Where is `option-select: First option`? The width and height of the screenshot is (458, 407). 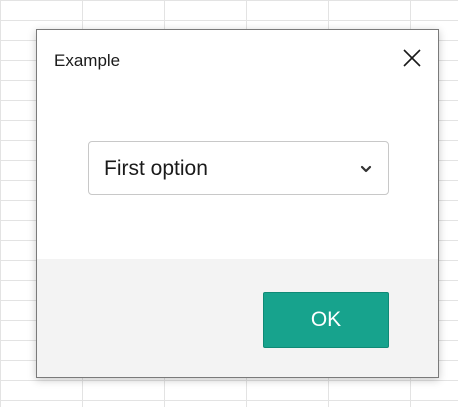 option-select: First option is located at coordinates (238, 168).